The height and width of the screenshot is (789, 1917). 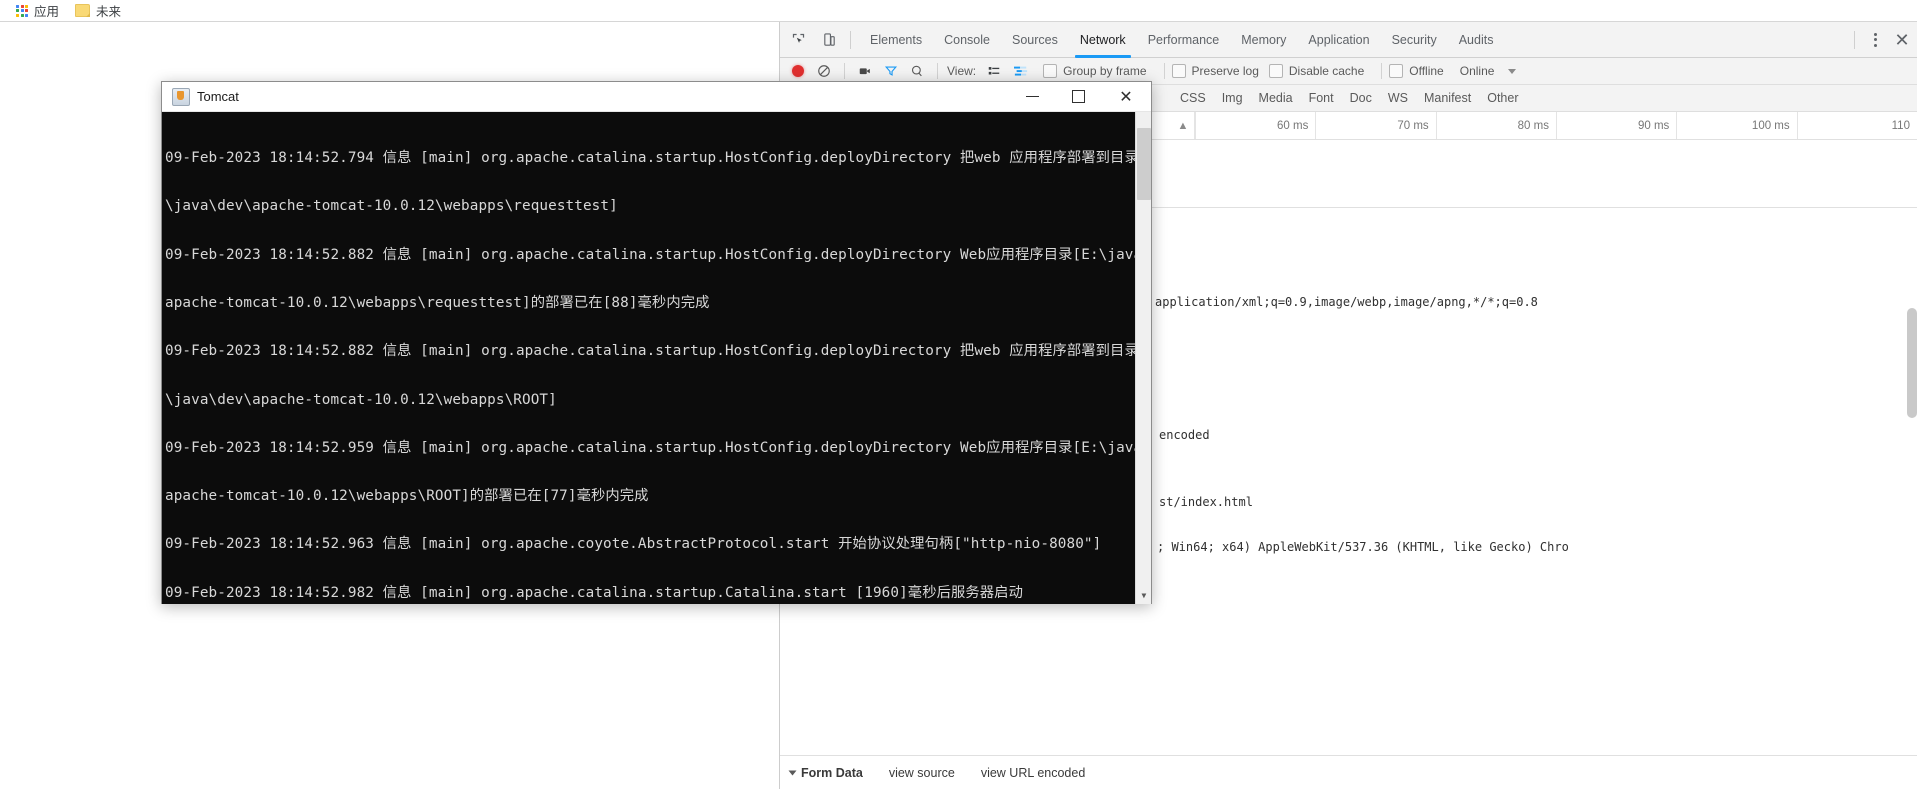 What do you see at coordinates (109, 11) in the screenshot?
I see `bookmark-label-folder: 未来` at bounding box center [109, 11].